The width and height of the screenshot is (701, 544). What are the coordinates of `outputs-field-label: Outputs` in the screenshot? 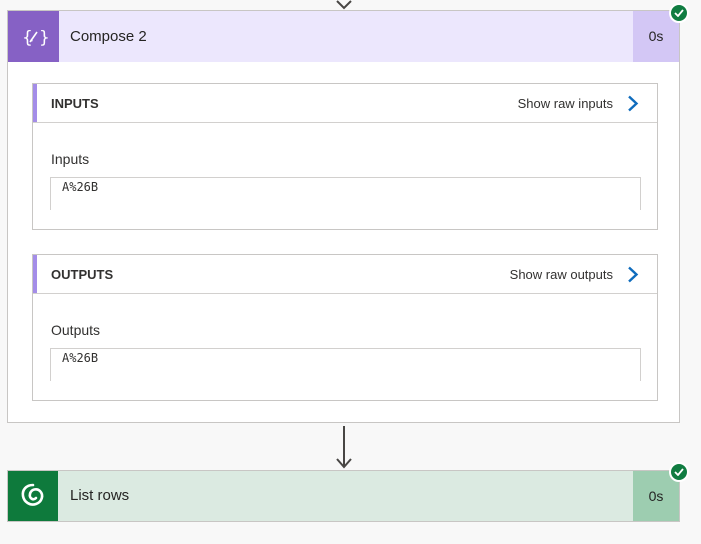 It's located at (76, 330).